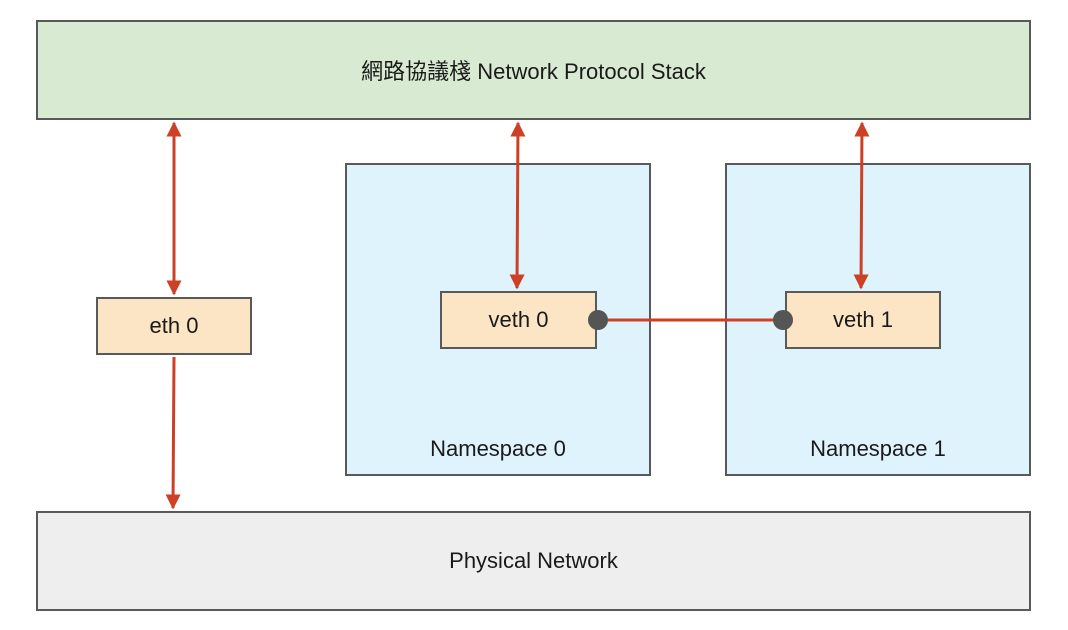 The width and height of the screenshot is (1068, 630). I want to click on veth1-interface: veth 1, so click(863, 320).